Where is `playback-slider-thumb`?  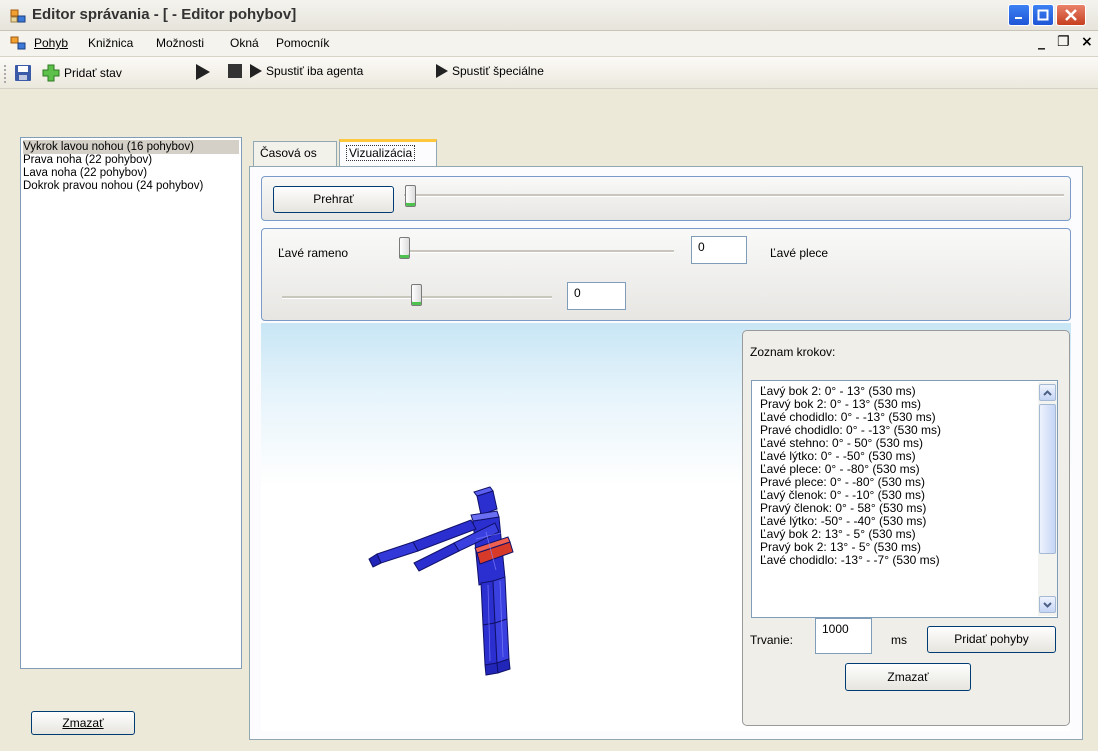
playback-slider-thumb is located at coordinates (410, 196).